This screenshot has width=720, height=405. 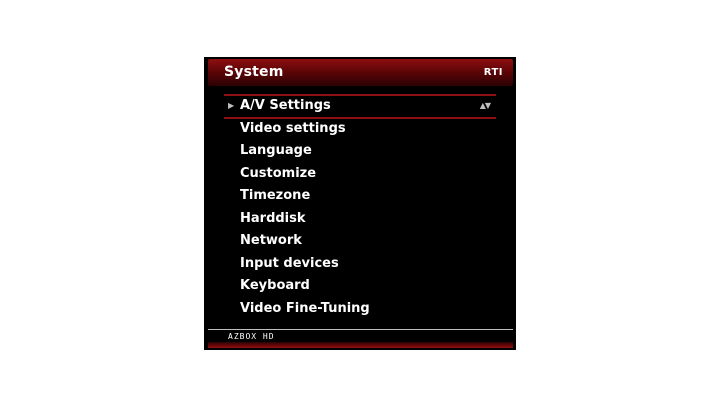 What do you see at coordinates (285, 105) in the screenshot?
I see `menu-item-label: A/V Settings` at bounding box center [285, 105].